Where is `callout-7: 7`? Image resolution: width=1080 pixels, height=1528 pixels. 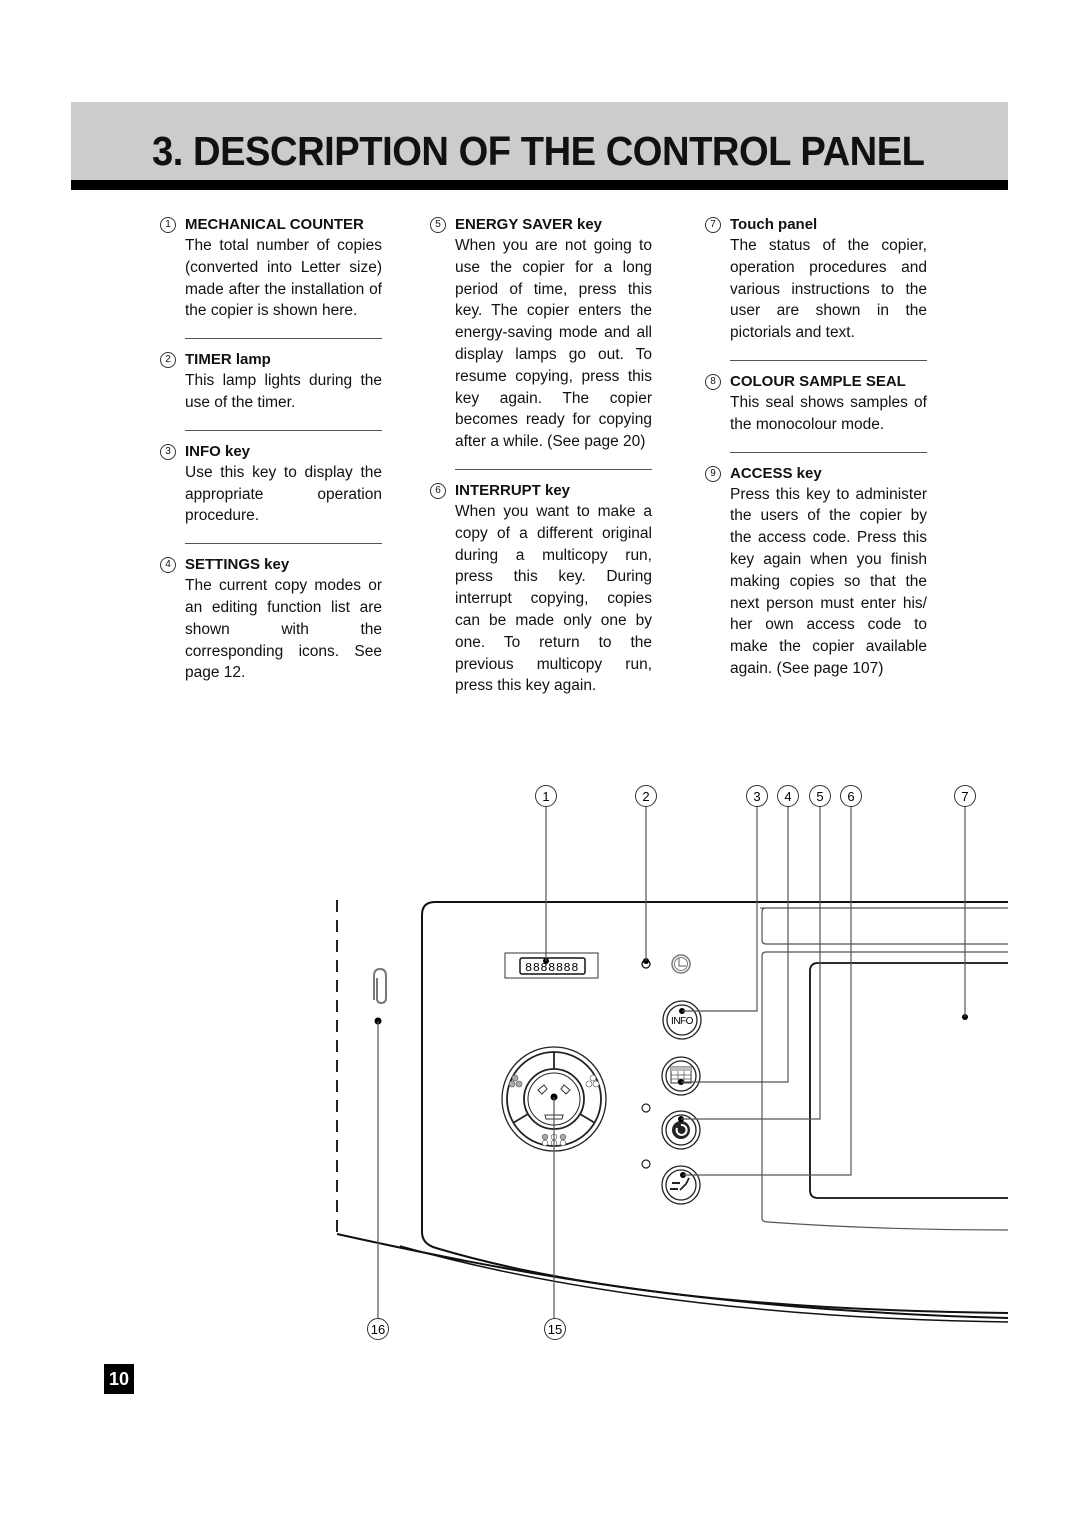
callout-7: 7 is located at coordinates (965, 796).